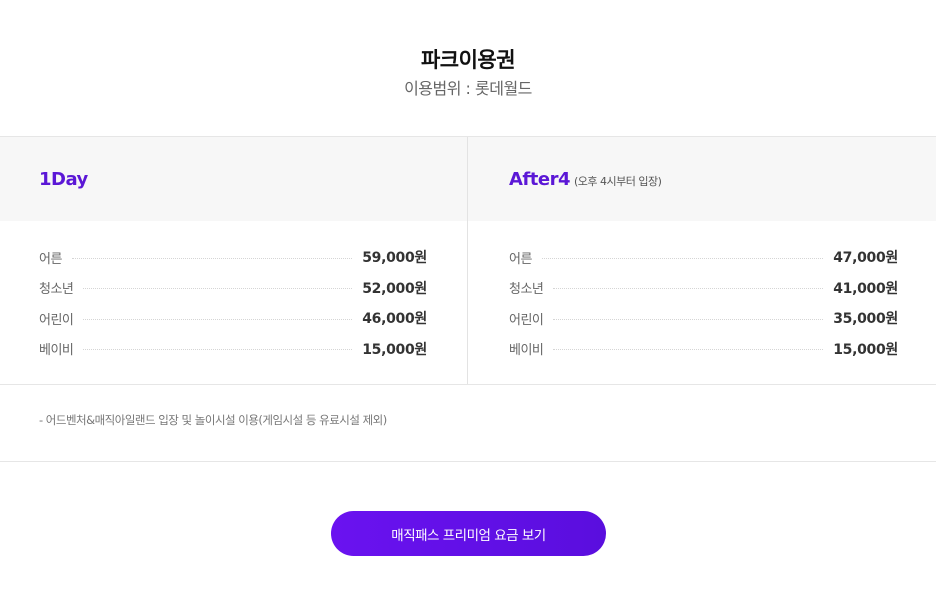 This screenshot has height=605, width=936. I want to click on price-row-adult: 어른 47,000원, so click(703, 257).